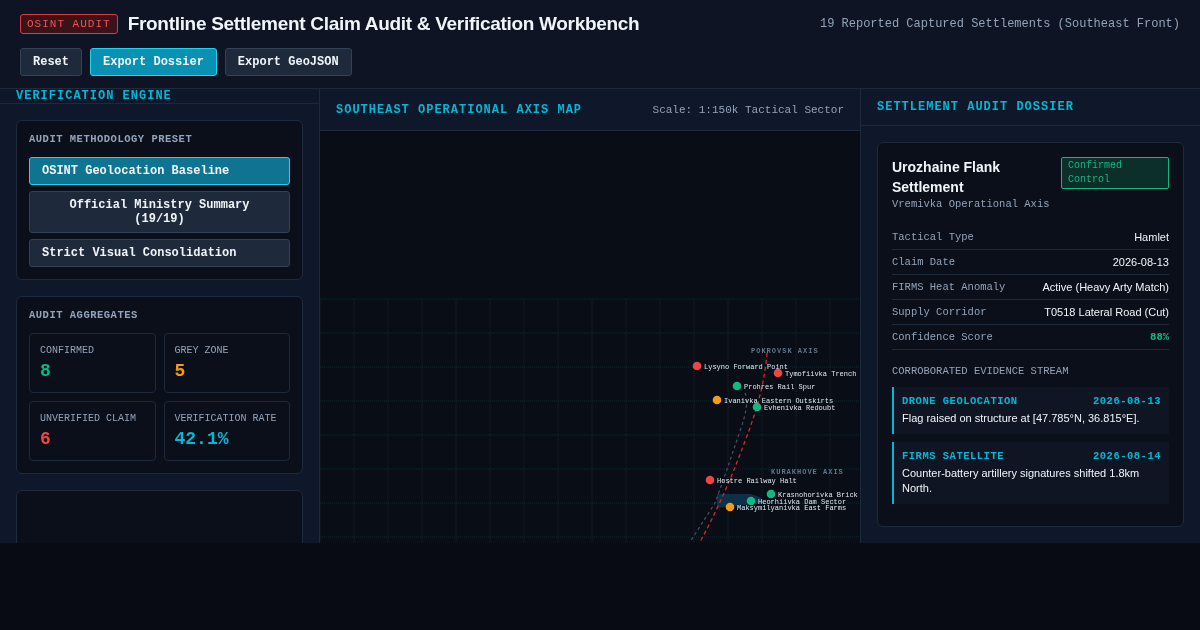 This screenshot has width=1200, height=630. I want to click on panel-title: SETTLEMENT AUDIT DOSSIER, so click(975, 107).